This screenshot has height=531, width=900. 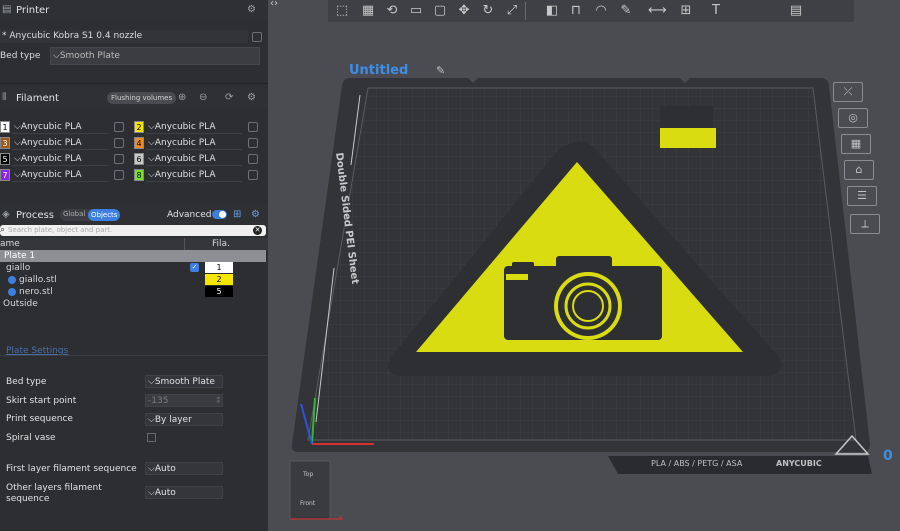 I want to click on objects-tab: Objects, so click(x=104, y=215).